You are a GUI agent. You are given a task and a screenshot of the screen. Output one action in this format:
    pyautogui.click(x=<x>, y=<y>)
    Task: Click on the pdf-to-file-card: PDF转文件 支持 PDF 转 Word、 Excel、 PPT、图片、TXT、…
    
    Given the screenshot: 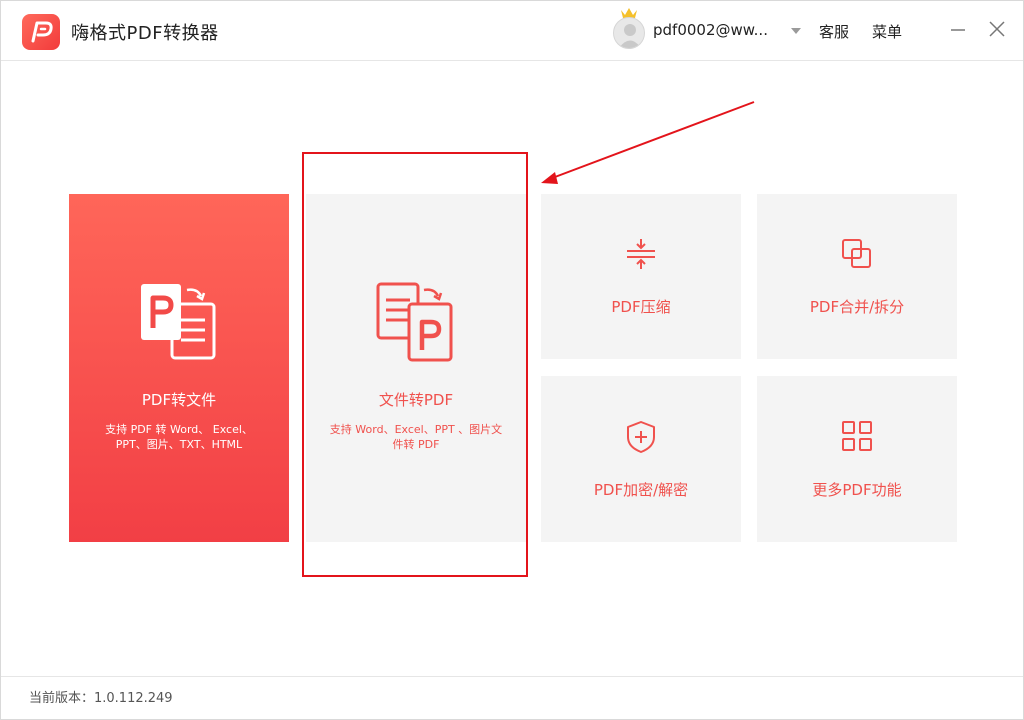 What is the action you would take?
    pyautogui.click(x=179, y=368)
    